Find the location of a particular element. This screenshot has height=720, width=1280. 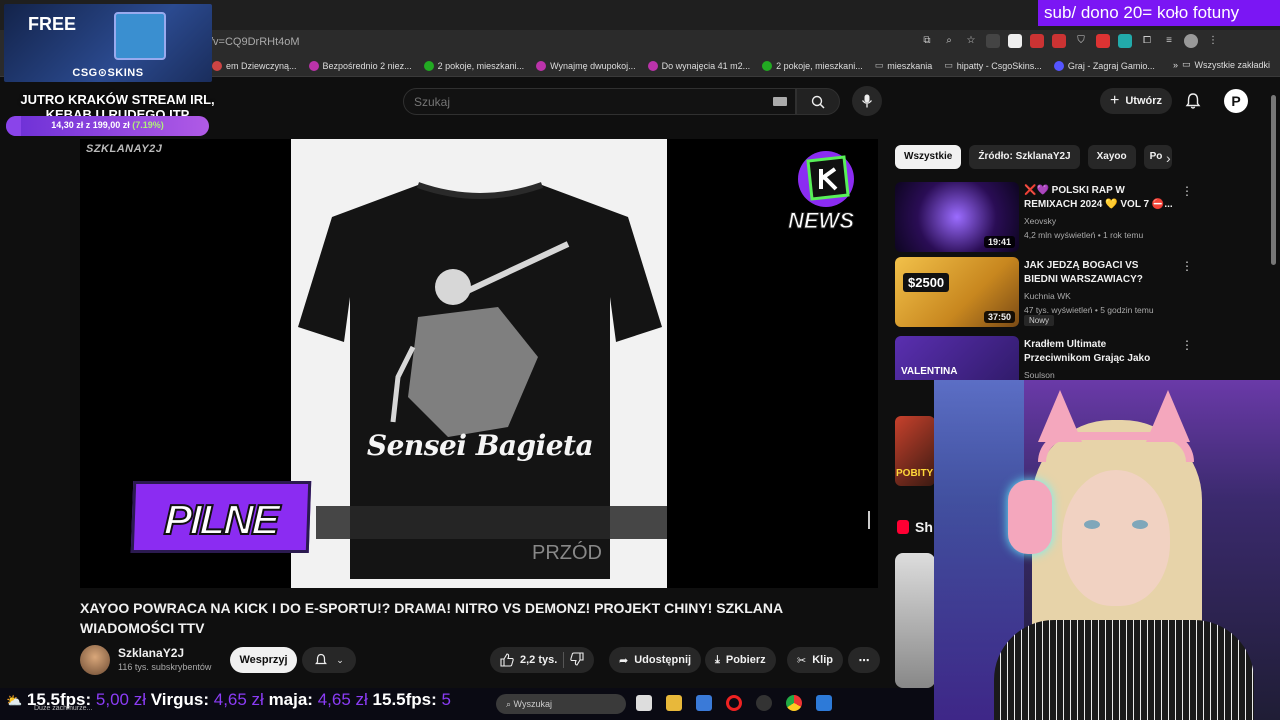

bookmark-item: ▭ mieszkania is located at coordinates (904, 65).